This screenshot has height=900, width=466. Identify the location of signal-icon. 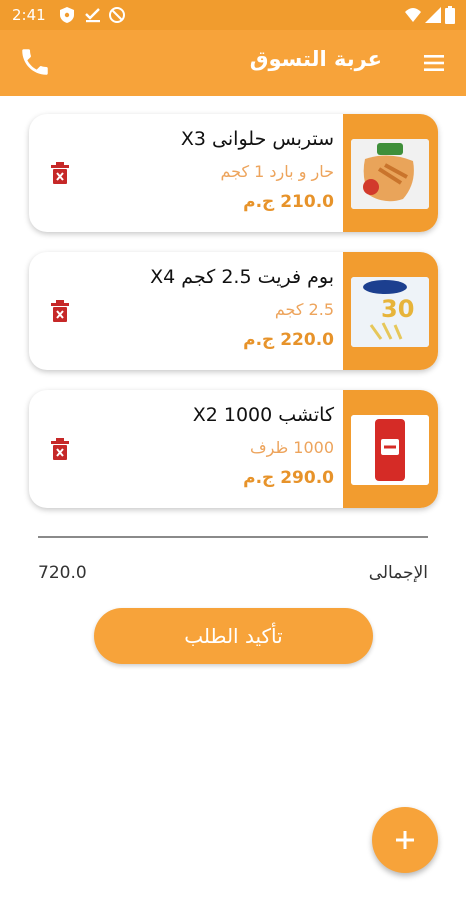
(433, 15).